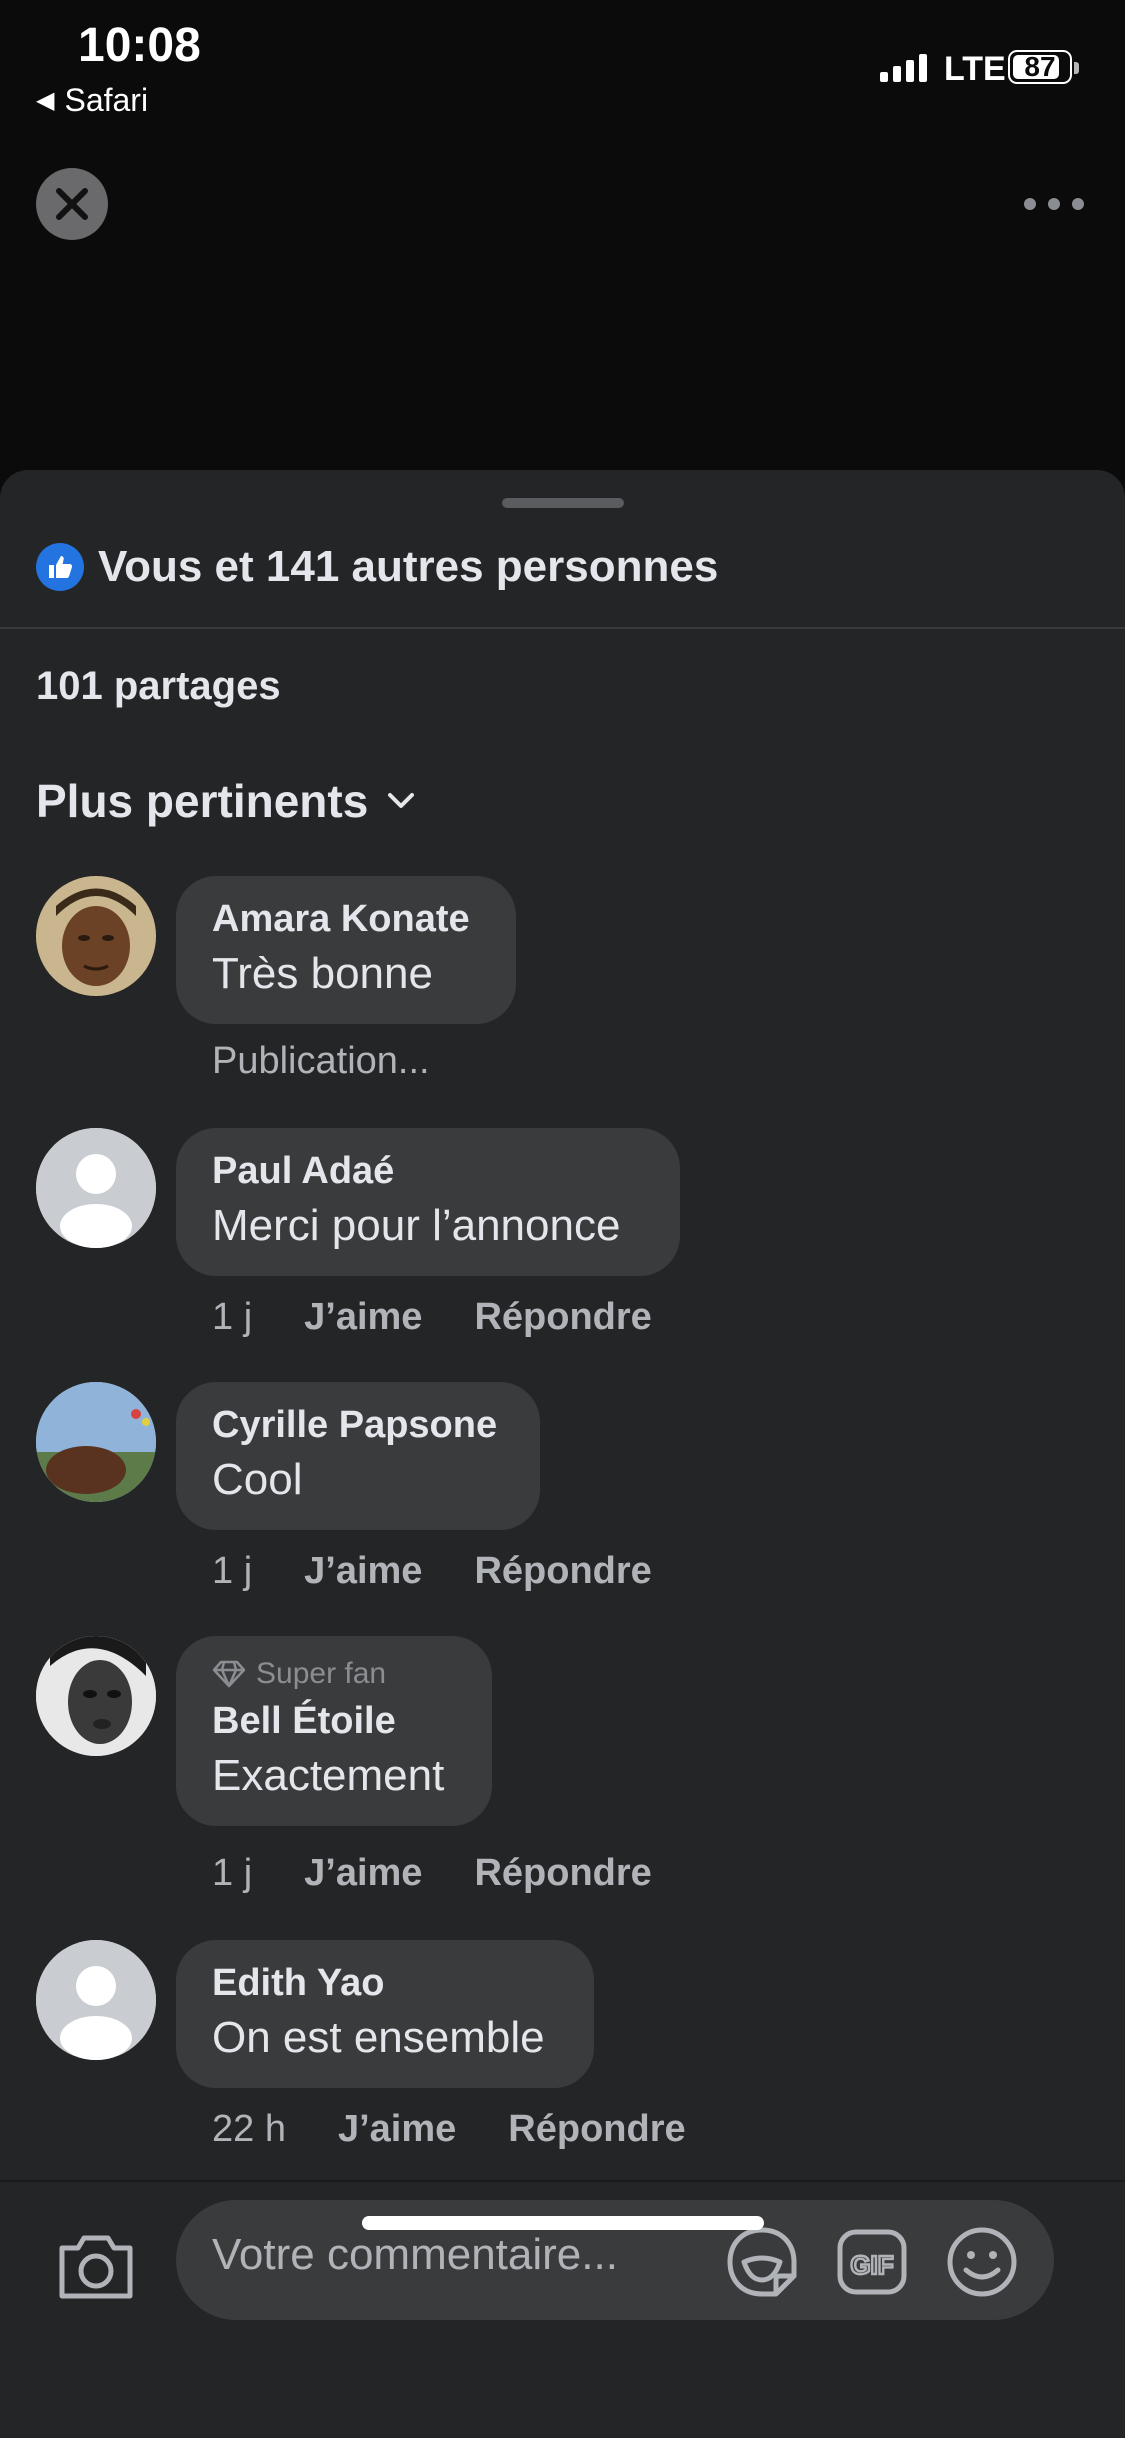 The image size is (1125, 2438). I want to click on emoji-icon, so click(982, 2262).